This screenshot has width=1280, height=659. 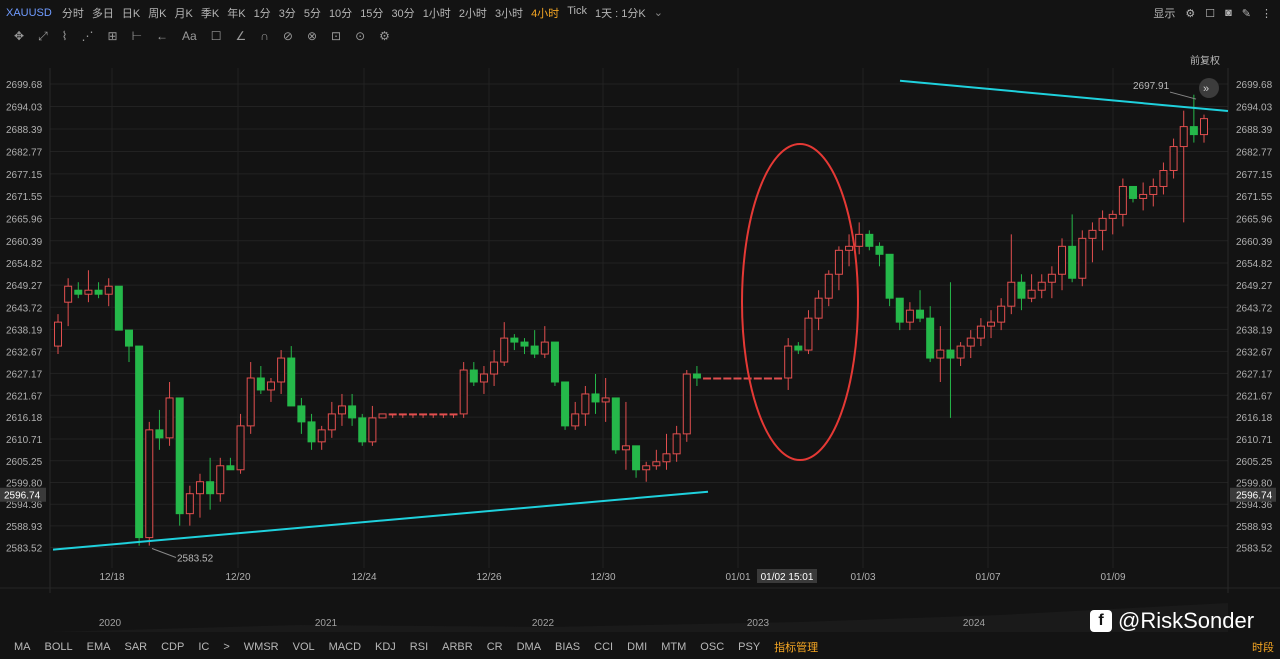 I want to click on timeframe-tab: 15分, so click(x=371, y=13).